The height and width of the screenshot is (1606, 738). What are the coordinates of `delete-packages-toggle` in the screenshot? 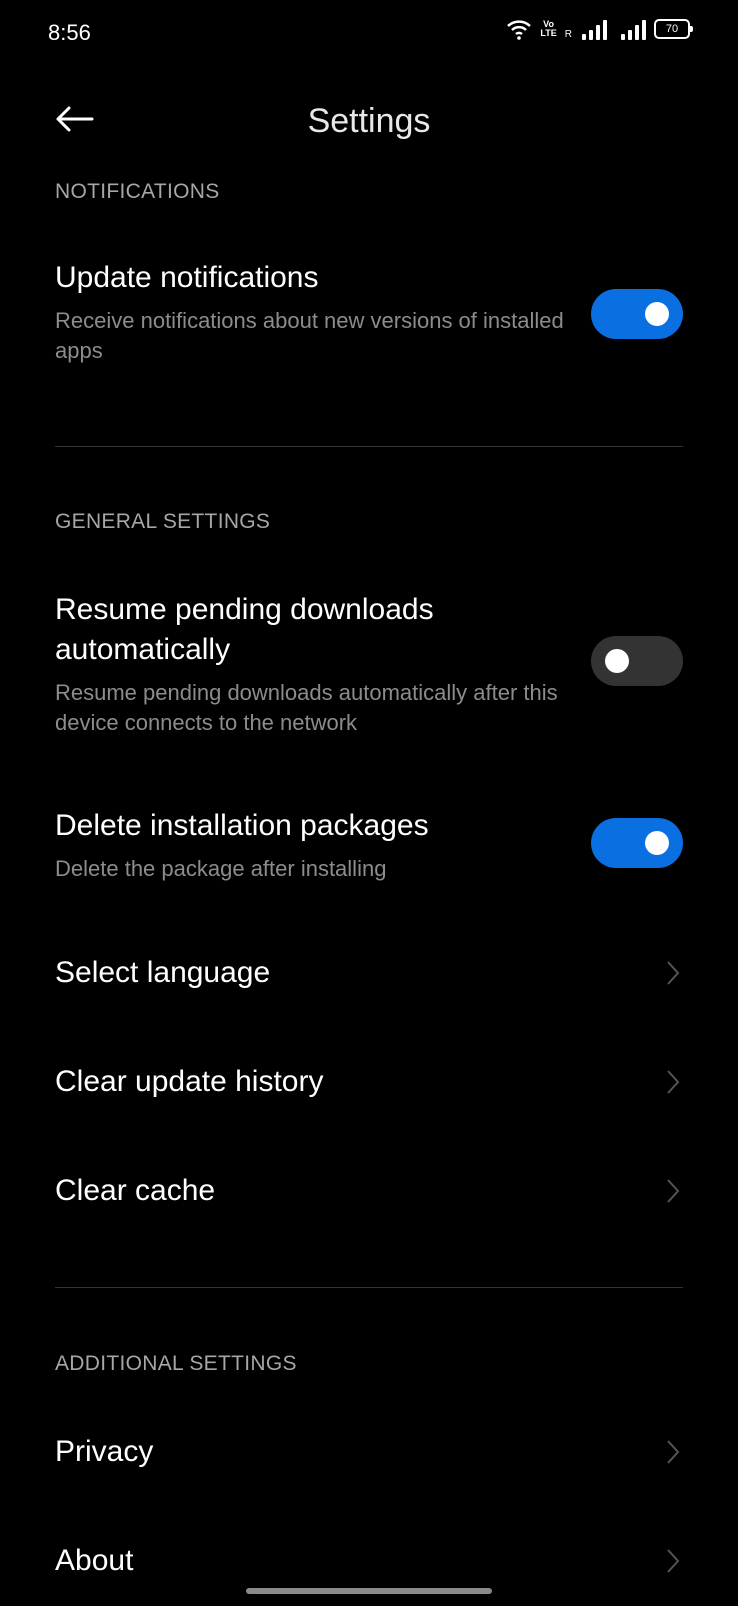 It's located at (637, 843).